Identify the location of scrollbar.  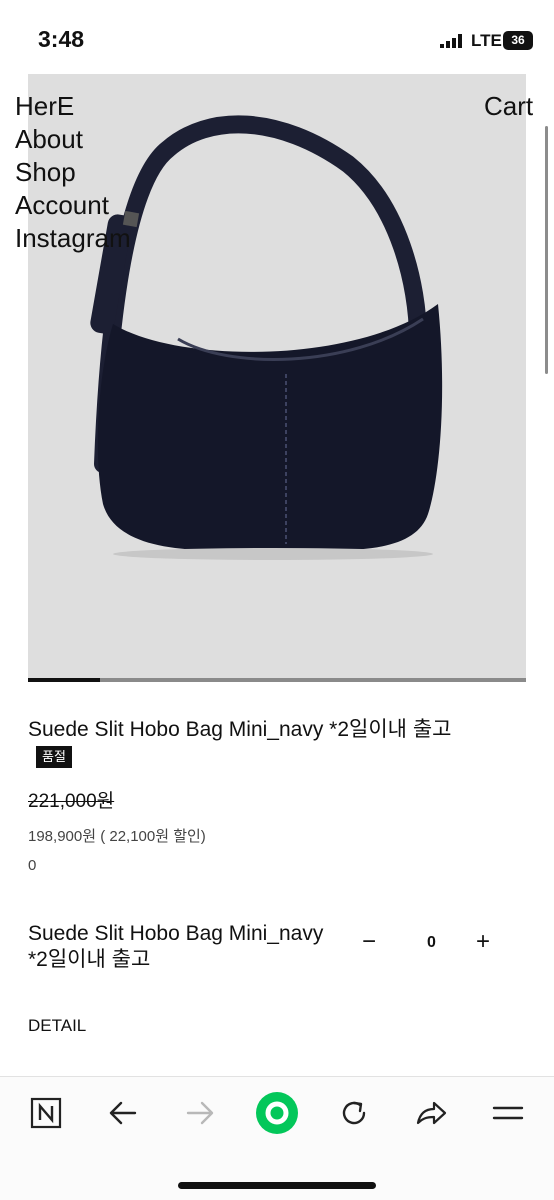
(546, 250).